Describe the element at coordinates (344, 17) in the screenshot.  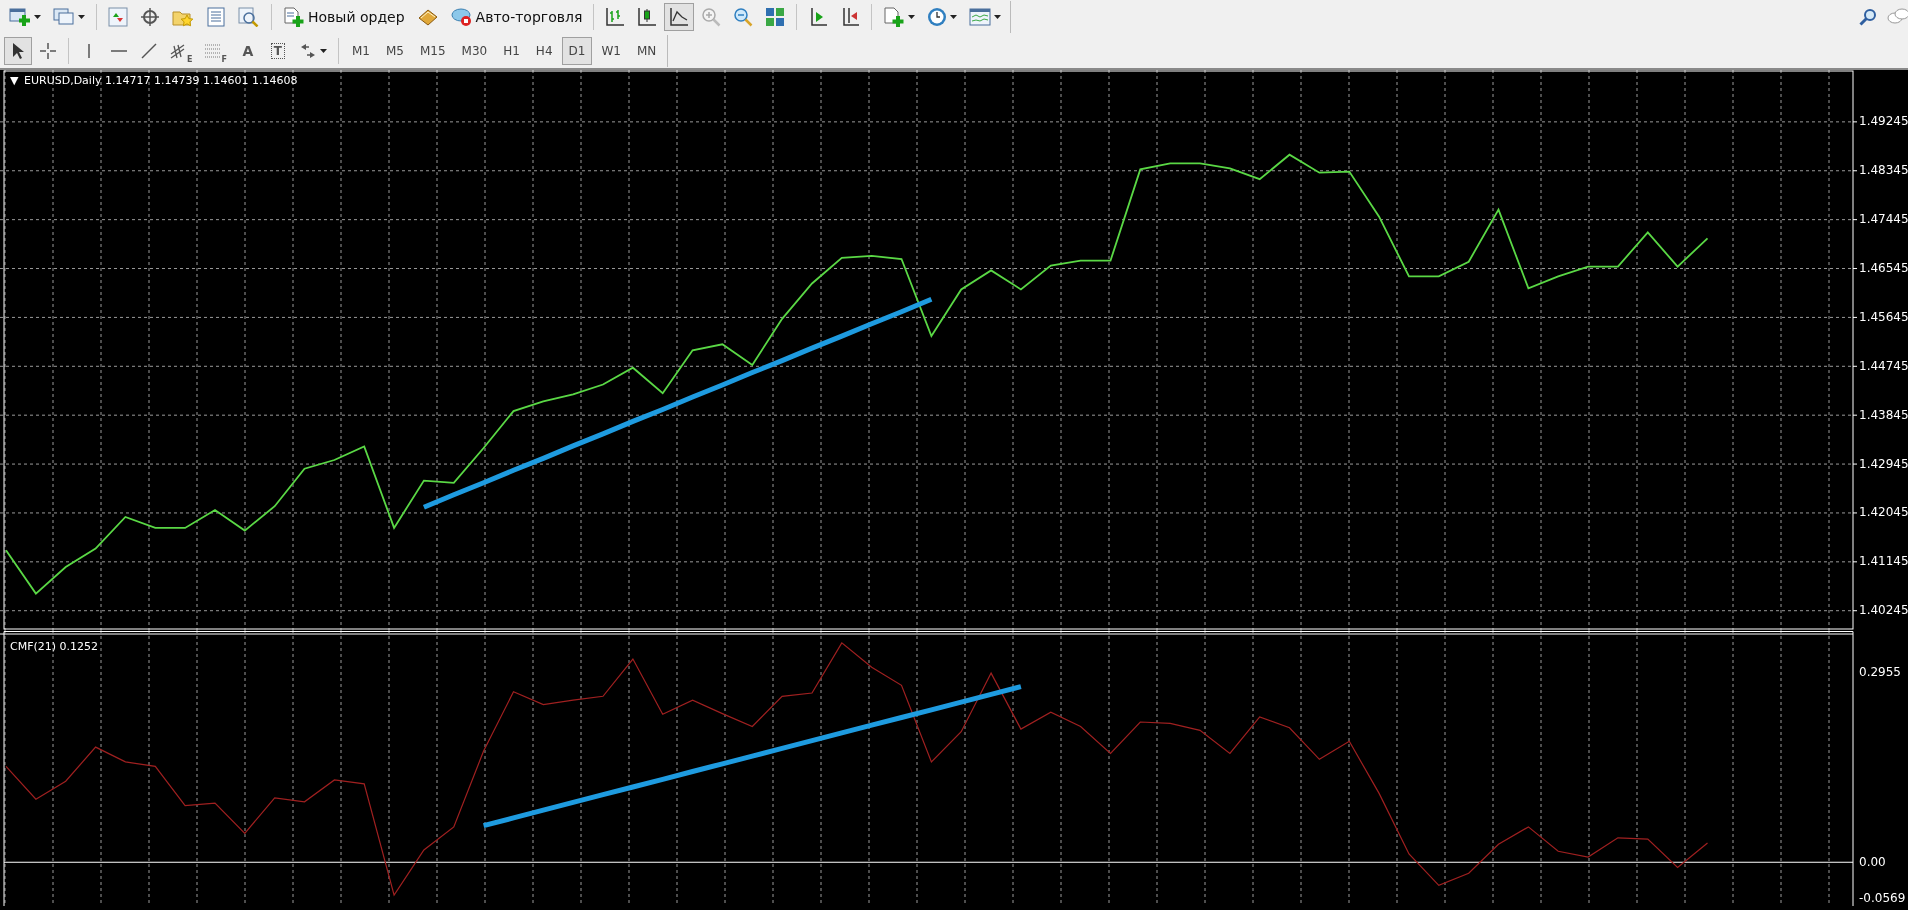
I see `new-order-button: Новый ордер` at that location.